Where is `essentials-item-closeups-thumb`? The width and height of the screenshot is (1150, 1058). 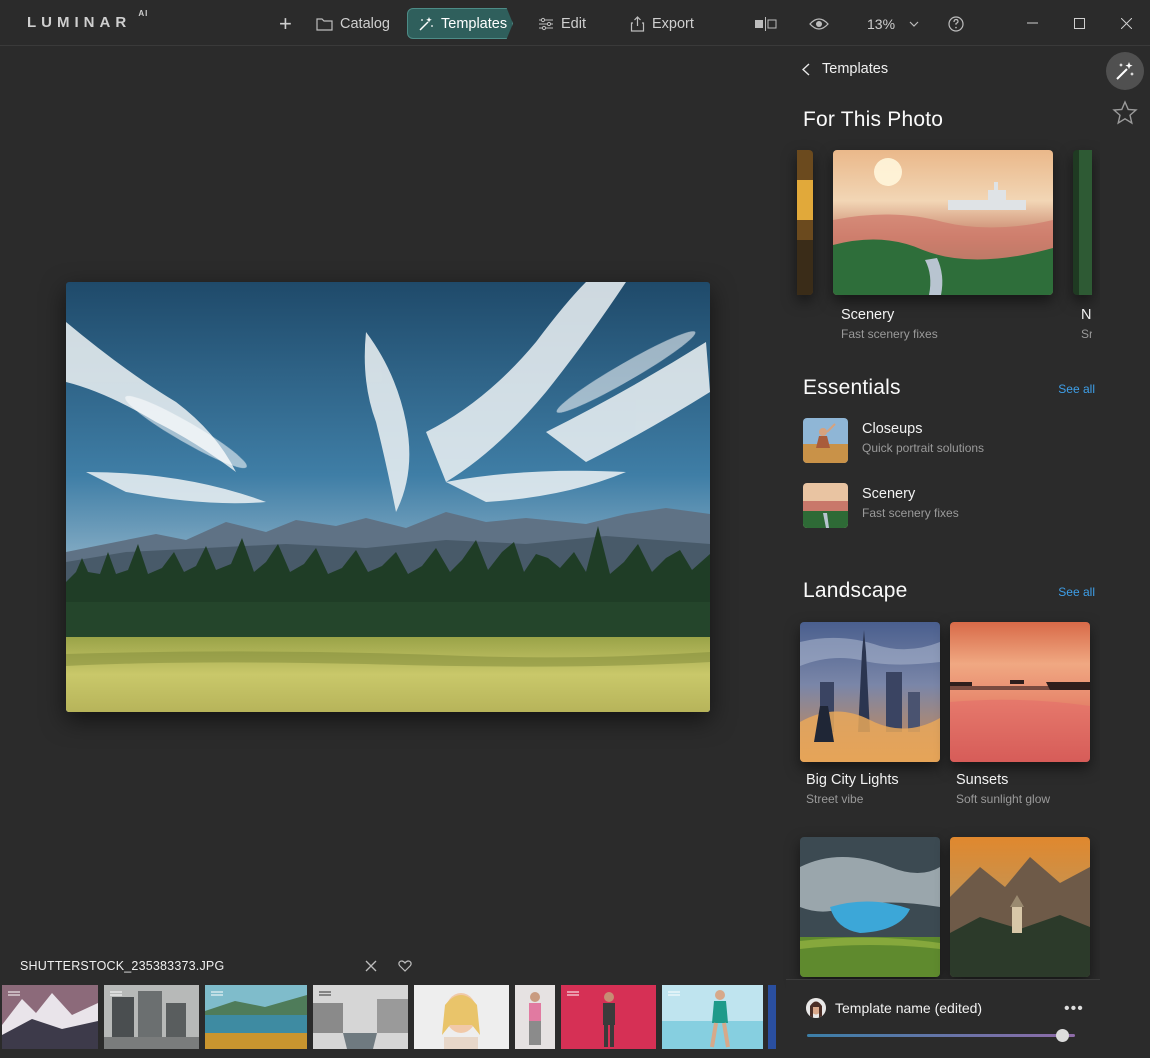
essentials-item-closeups-thumb is located at coordinates (825, 440).